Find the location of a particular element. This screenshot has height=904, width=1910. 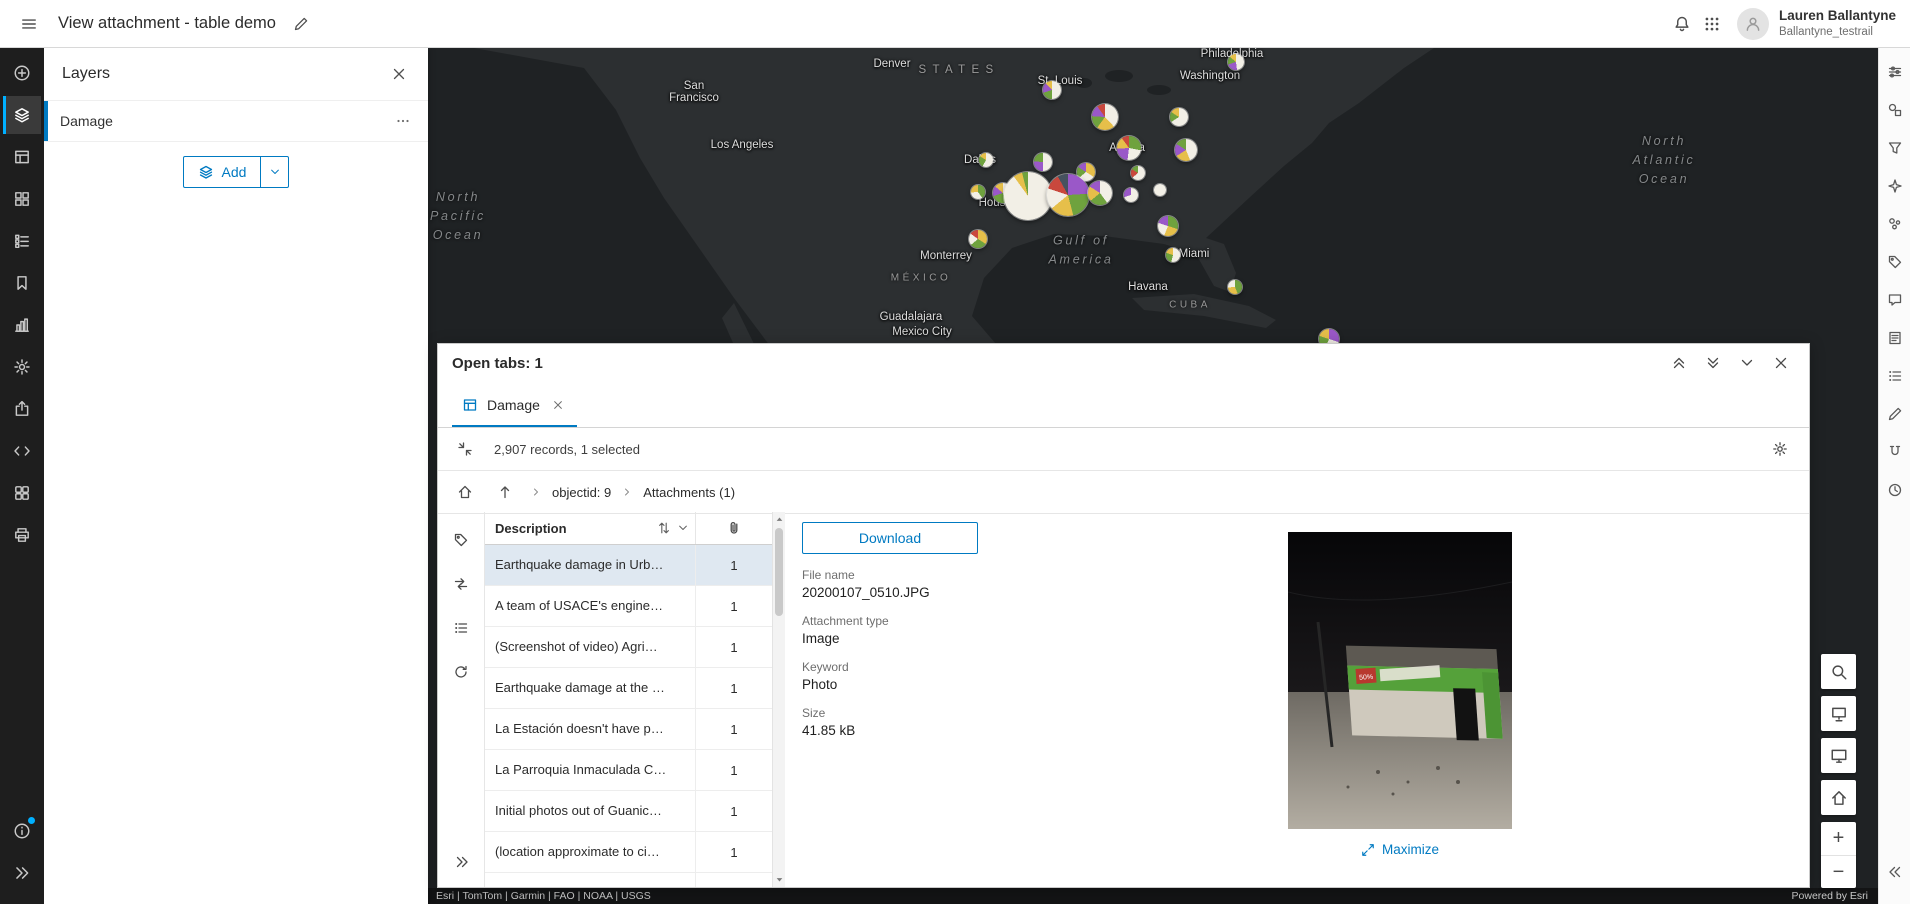

scrollbar-thumb is located at coordinates (779, 572).